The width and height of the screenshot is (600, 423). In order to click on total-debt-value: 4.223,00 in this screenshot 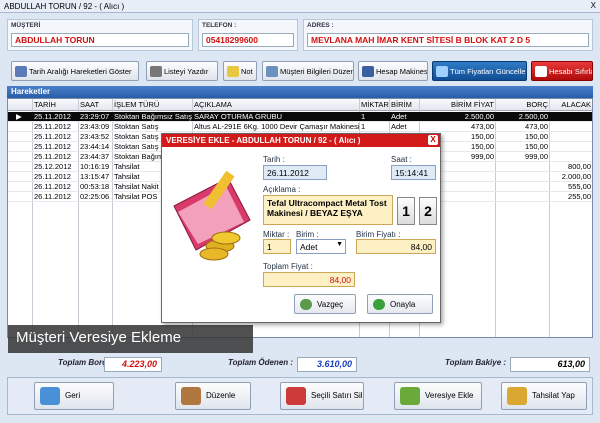, I will do `click(133, 364)`.